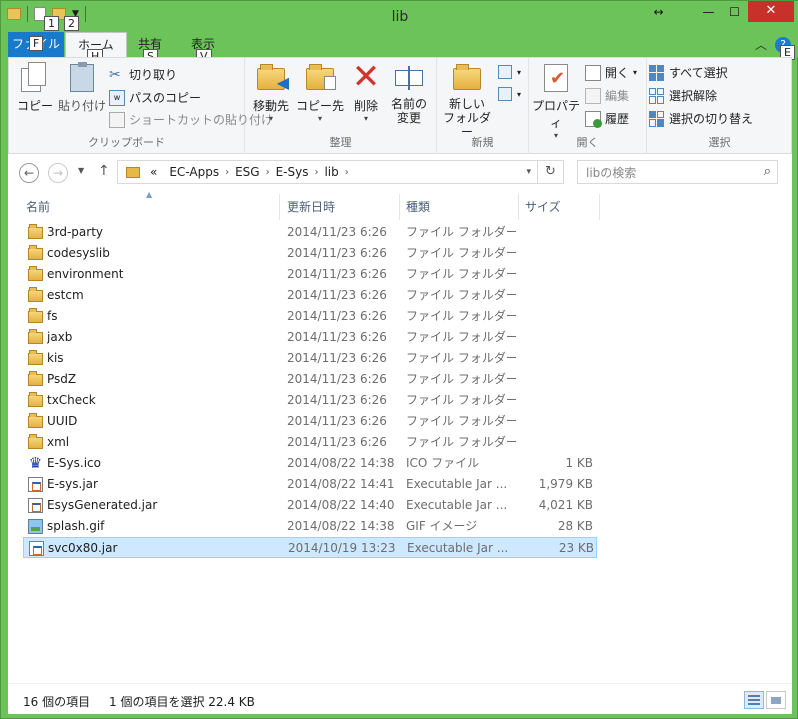 This screenshot has height=719, width=798. I want to click on select-none-button: 選択解除, so click(683, 95).